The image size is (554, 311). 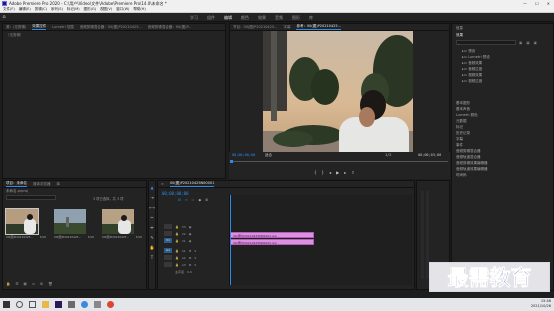 I want to click on workspace-tab-learn: 学习, so click(x=194, y=18).